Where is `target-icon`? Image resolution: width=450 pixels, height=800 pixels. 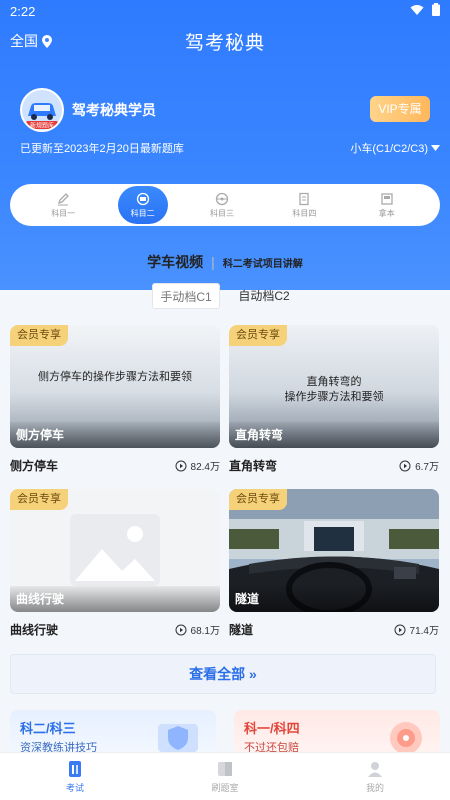
target-icon is located at coordinates (406, 738).